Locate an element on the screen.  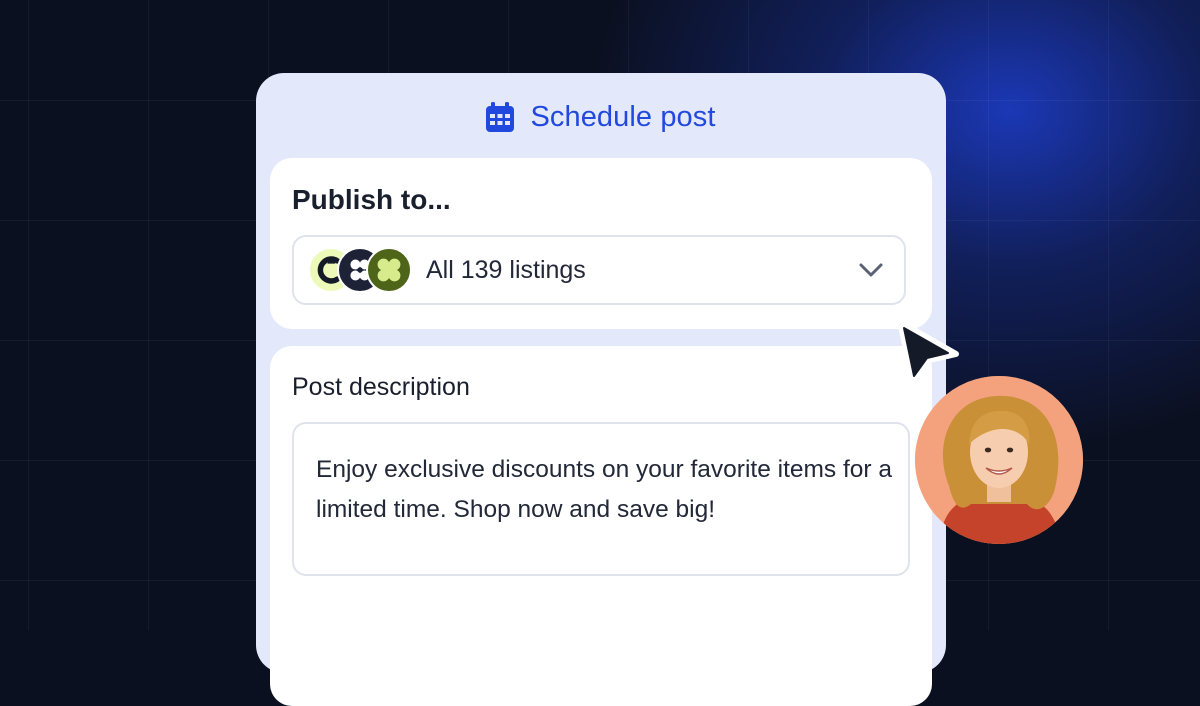
panel-header: Schedule post is located at coordinates (601, 117).